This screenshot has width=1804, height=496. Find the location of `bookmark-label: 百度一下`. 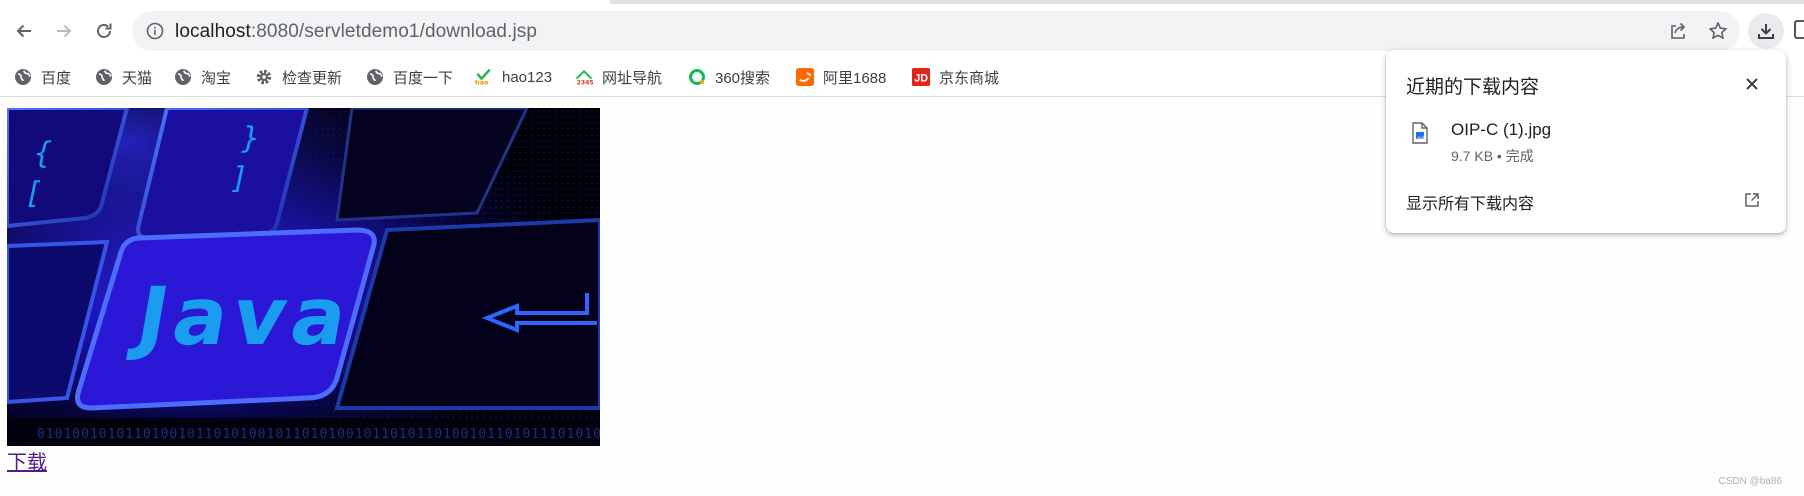

bookmark-label: 百度一下 is located at coordinates (423, 78).